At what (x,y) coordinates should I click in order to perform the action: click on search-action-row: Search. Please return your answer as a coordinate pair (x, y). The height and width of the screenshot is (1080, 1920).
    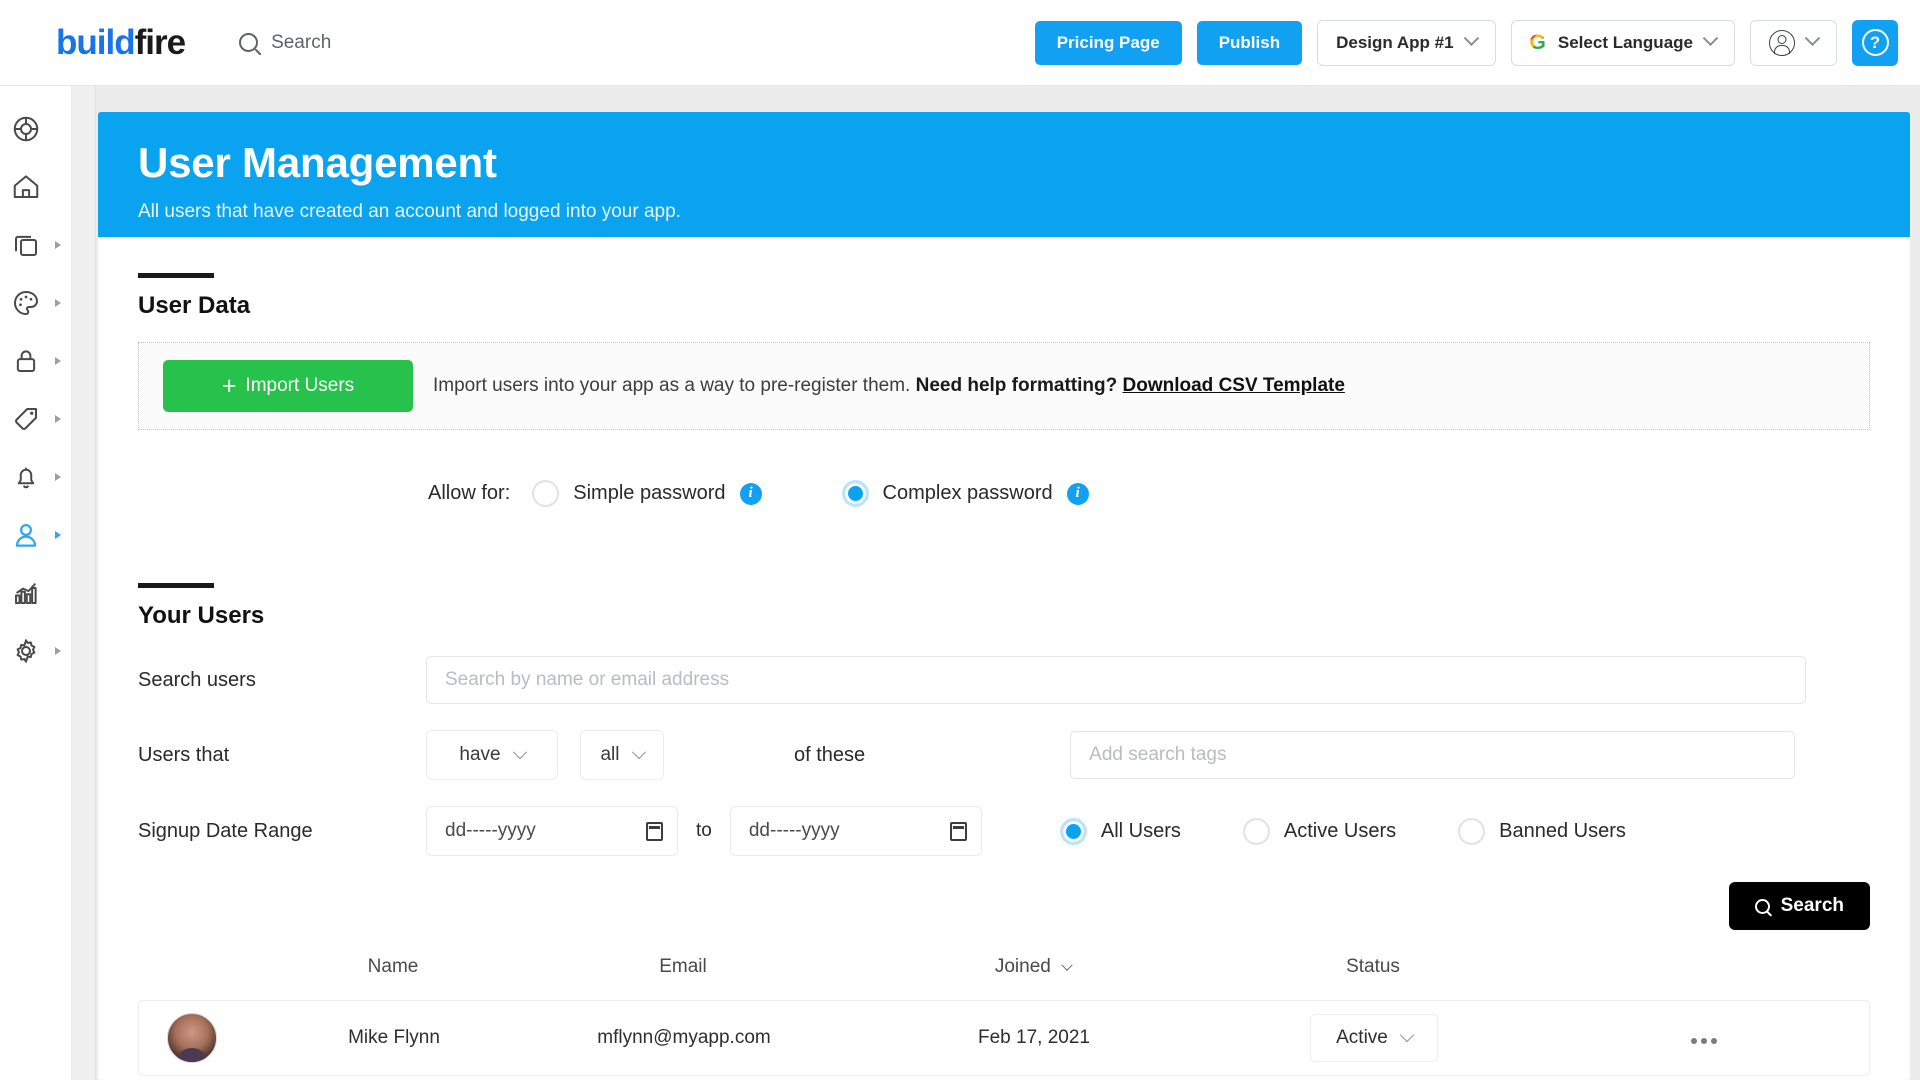
    Looking at the image, I should click on (1004, 906).